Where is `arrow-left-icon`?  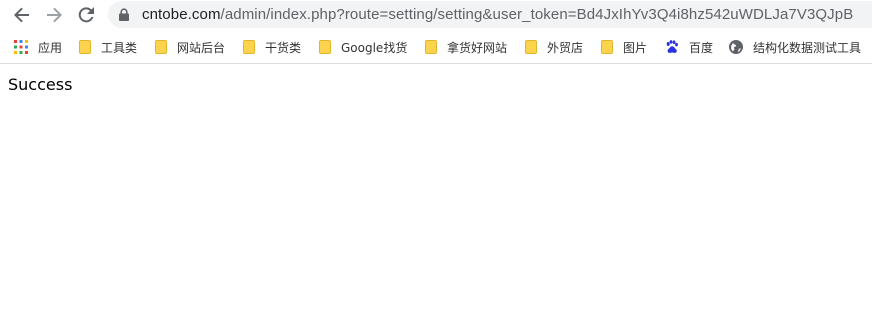 arrow-left-icon is located at coordinates (21, 15).